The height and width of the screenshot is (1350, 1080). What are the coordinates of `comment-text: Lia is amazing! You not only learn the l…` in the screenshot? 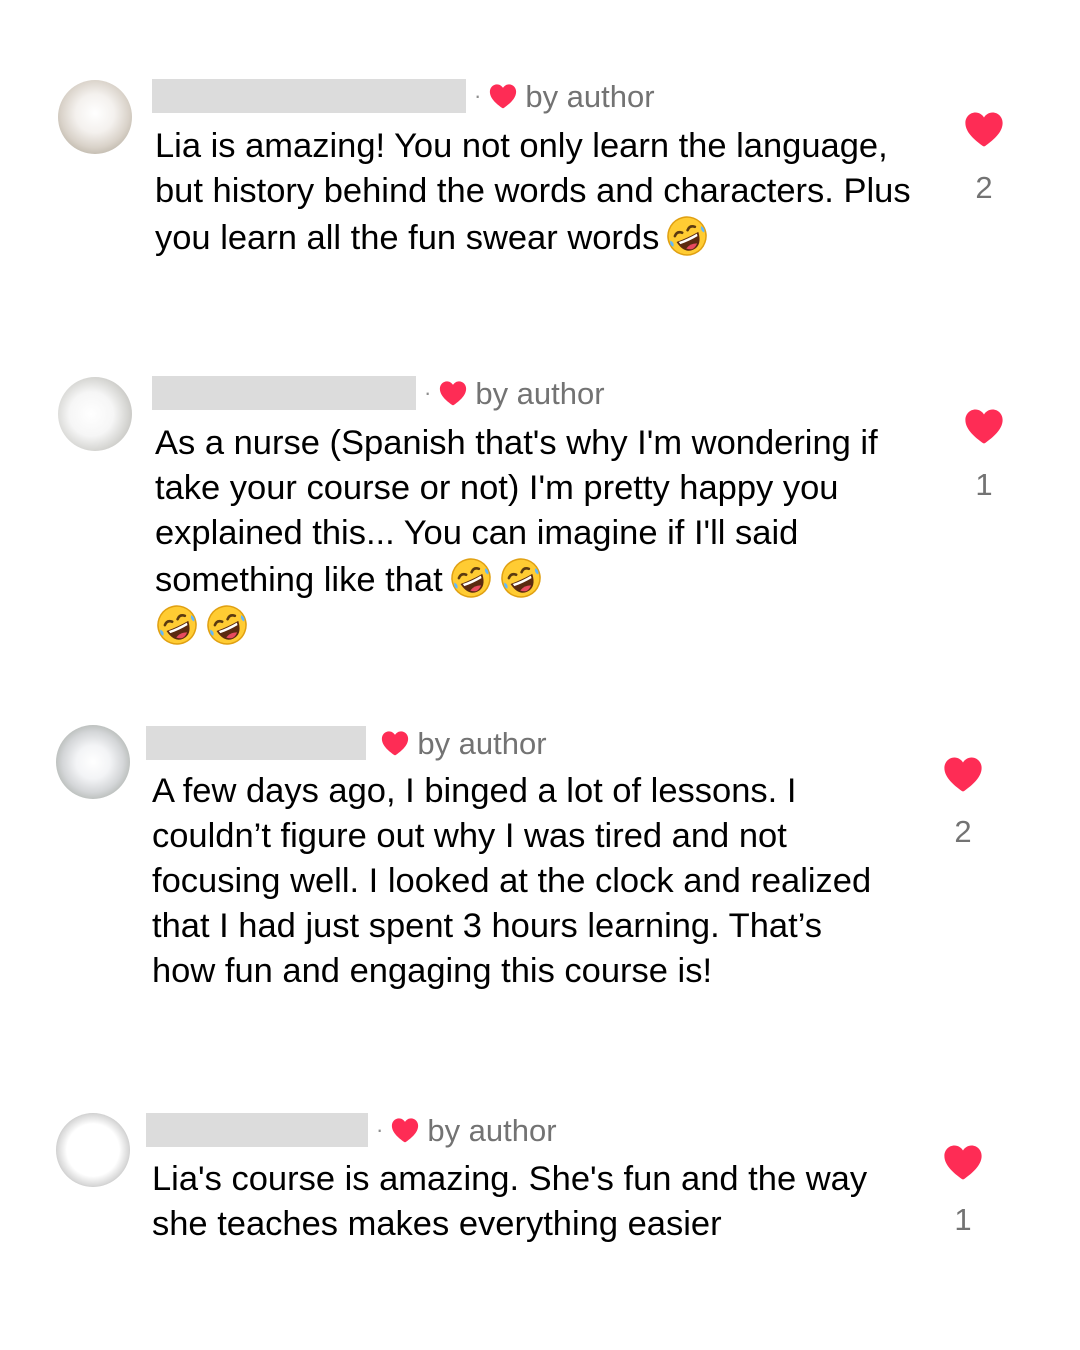 It's located at (545, 192).